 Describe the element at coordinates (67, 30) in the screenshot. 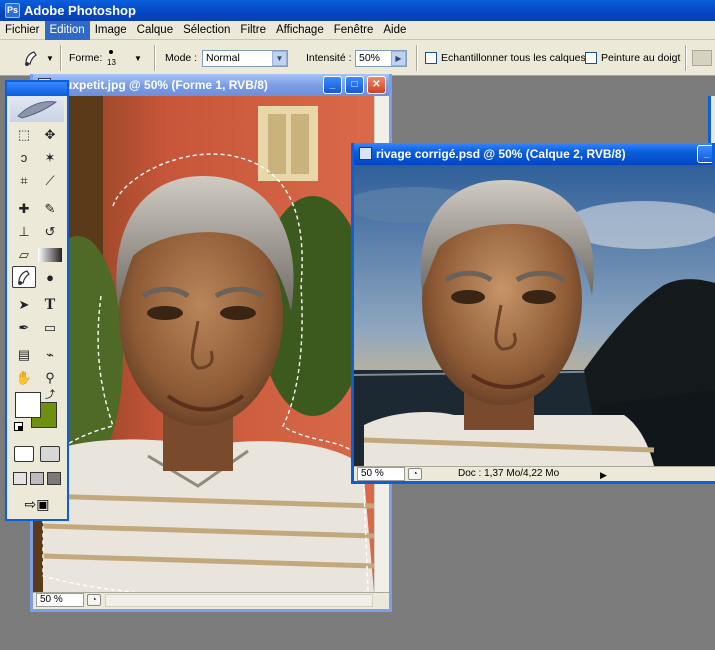

I see `menu-edition: Edition` at that location.